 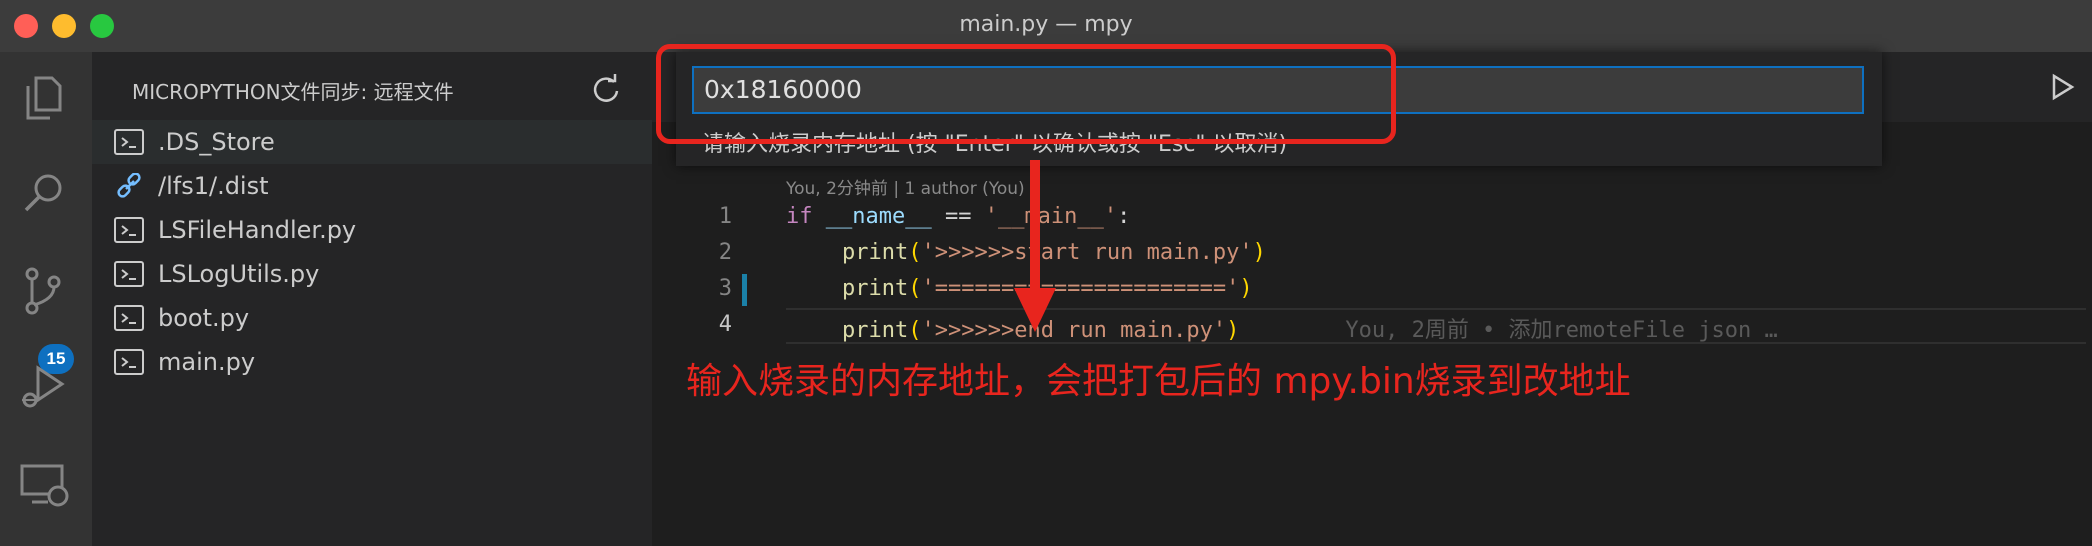 What do you see at coordinates (207, 362) in the screenshot?
I see `file-name: main.py` at bounding box center [207, 362].